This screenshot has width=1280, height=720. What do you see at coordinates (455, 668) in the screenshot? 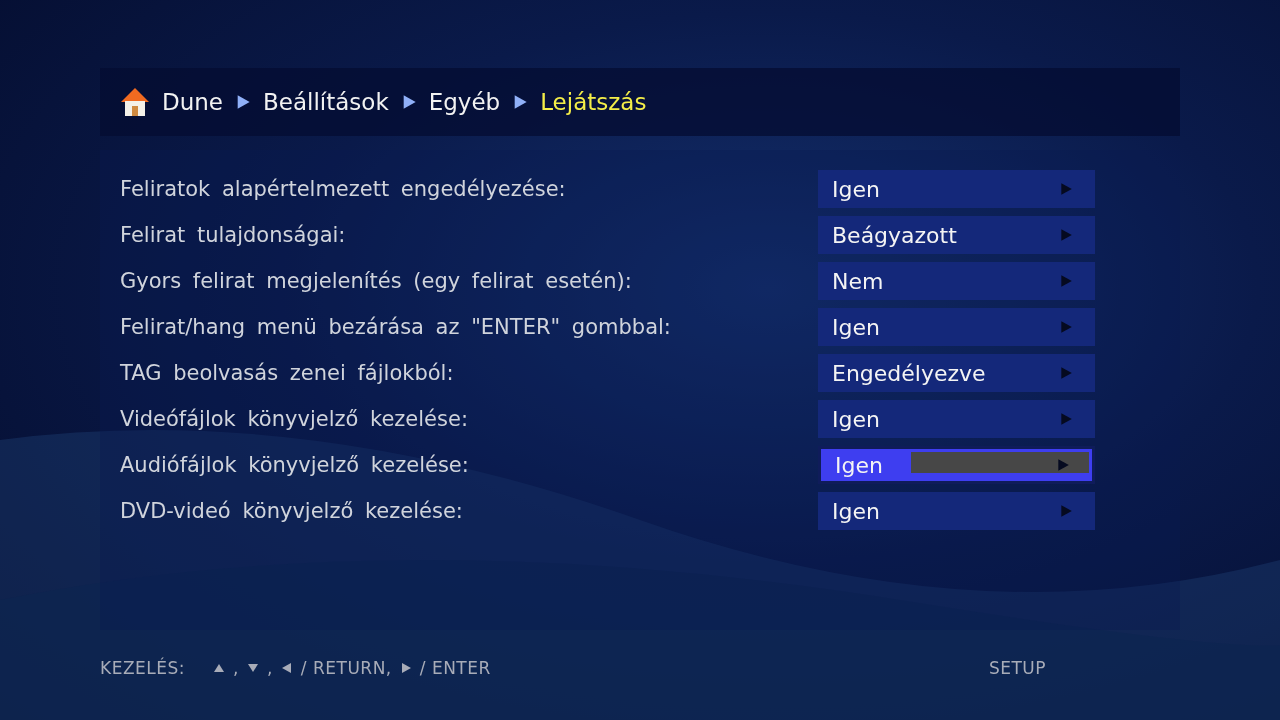
I see `key-hint: / ENTER` at bounding box center [455, 668].